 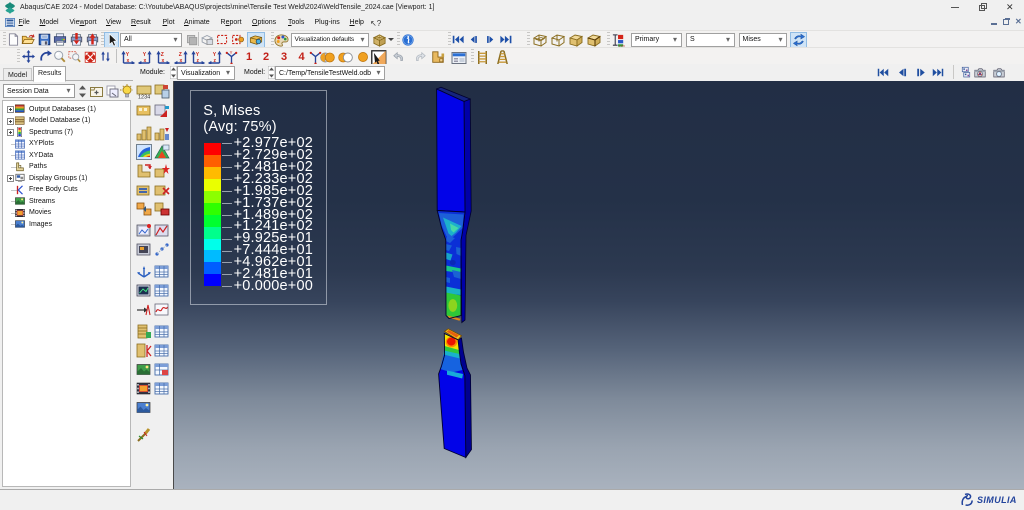 What do you see at coordinates (231, 52) in the screenshot?
I see `svg-text: Y` at bounding box center [231, 52].